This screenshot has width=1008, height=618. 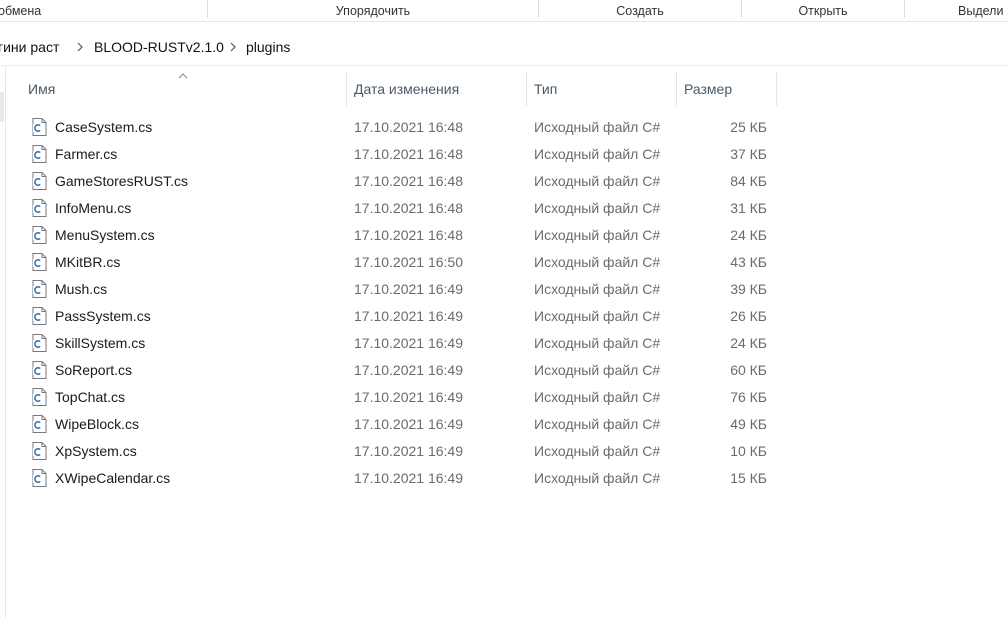 I want to click on file-name: WipeBlock.cs, so click(x=97, y=424).